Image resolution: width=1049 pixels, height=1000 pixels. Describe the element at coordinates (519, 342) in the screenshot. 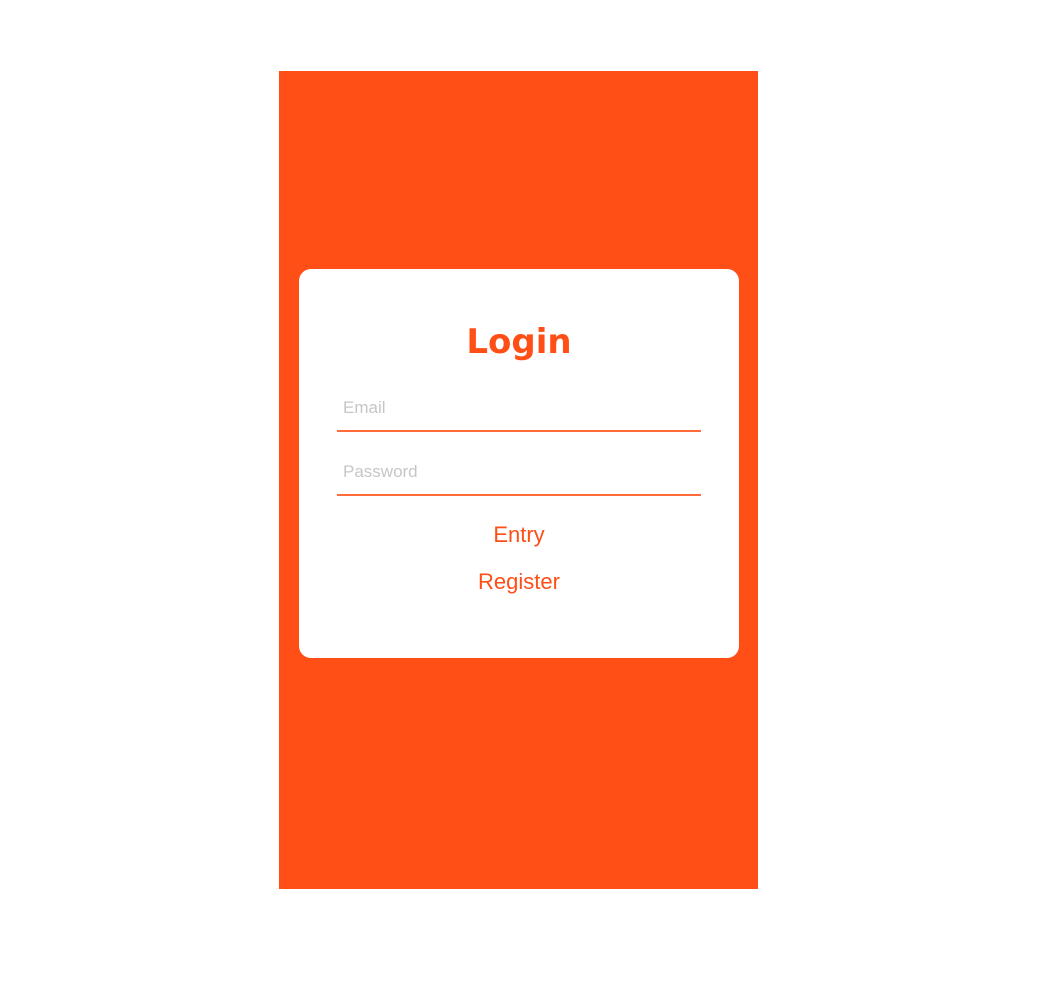

I see `login-title: Login` at that location.